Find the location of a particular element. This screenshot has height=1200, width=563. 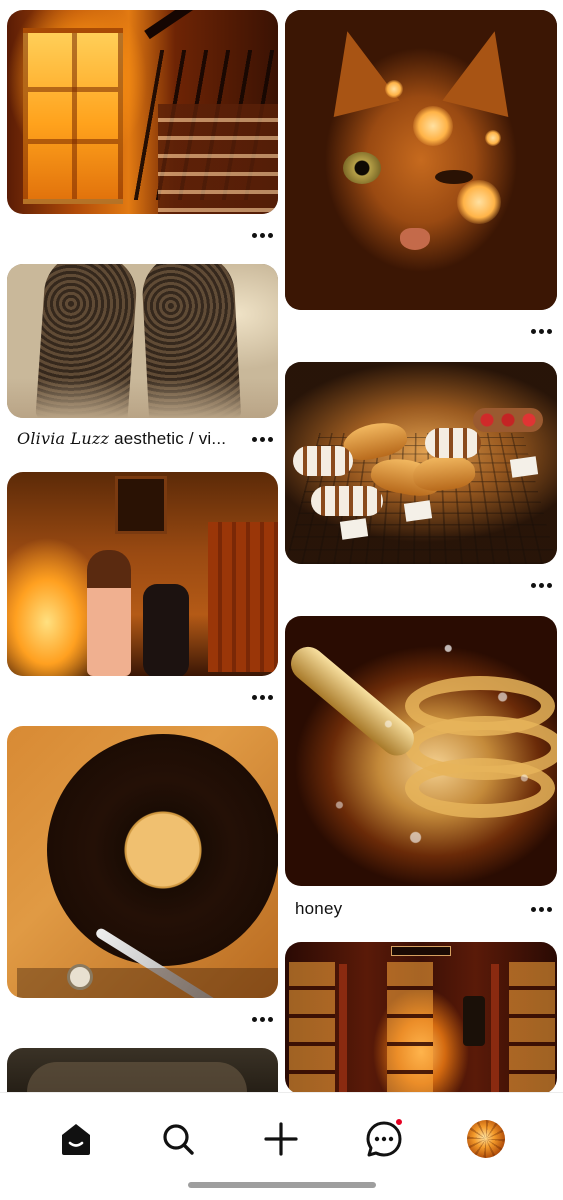

image-bakery-pastries is located at coordinates (421, 463).